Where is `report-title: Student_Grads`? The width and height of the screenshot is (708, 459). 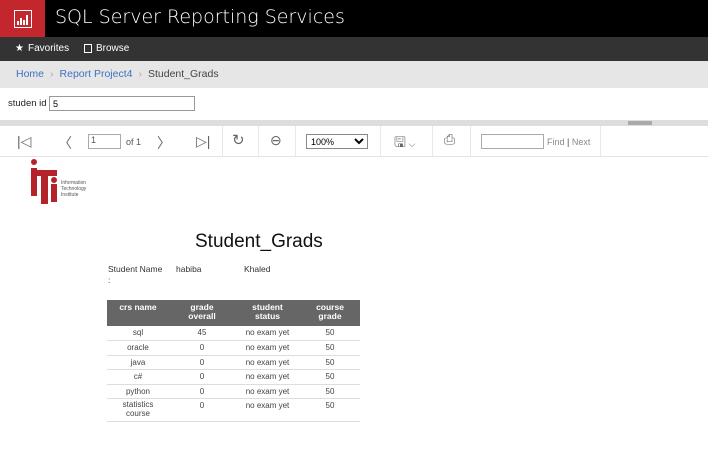
report-title: Student_Grads is located at coordinates (259, 241).